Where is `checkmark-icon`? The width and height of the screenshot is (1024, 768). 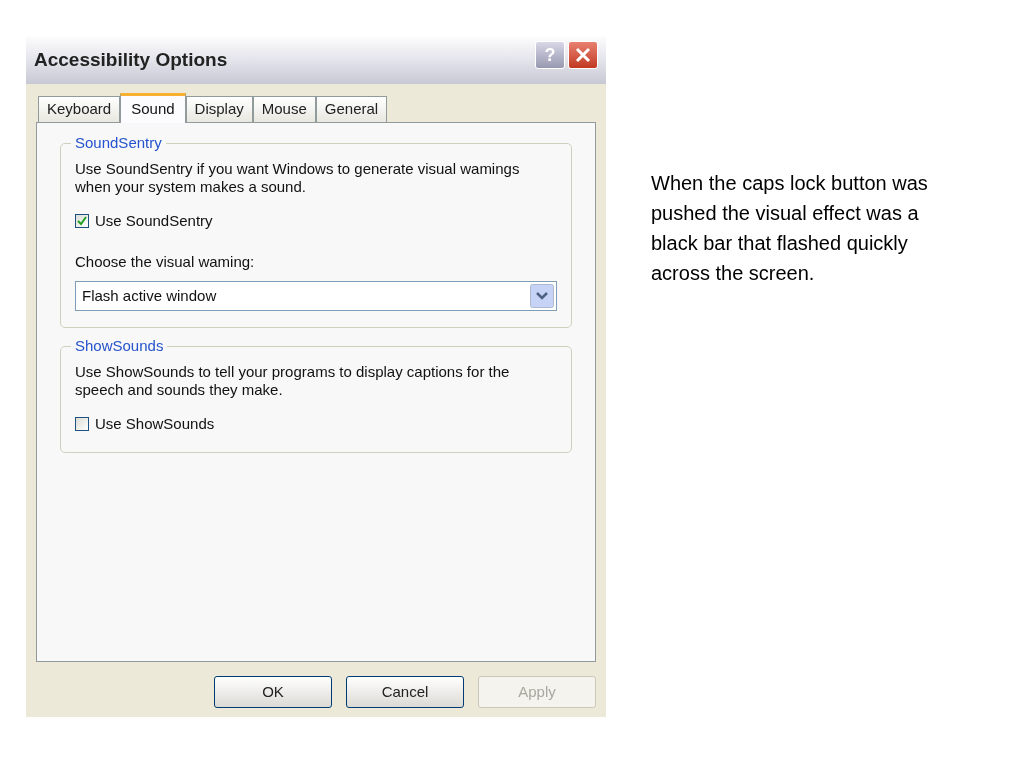 checkmark-icon is located at coordinates (82, 221).